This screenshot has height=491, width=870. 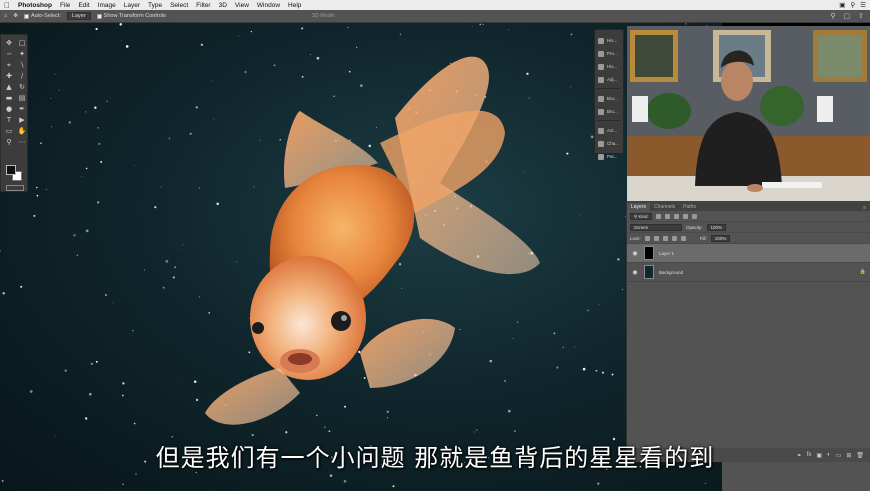 What do you see at coordinates (22, 65) in the screenshot?
I see `eyedropper-icon: ∖` at bounding box center [22, 65].